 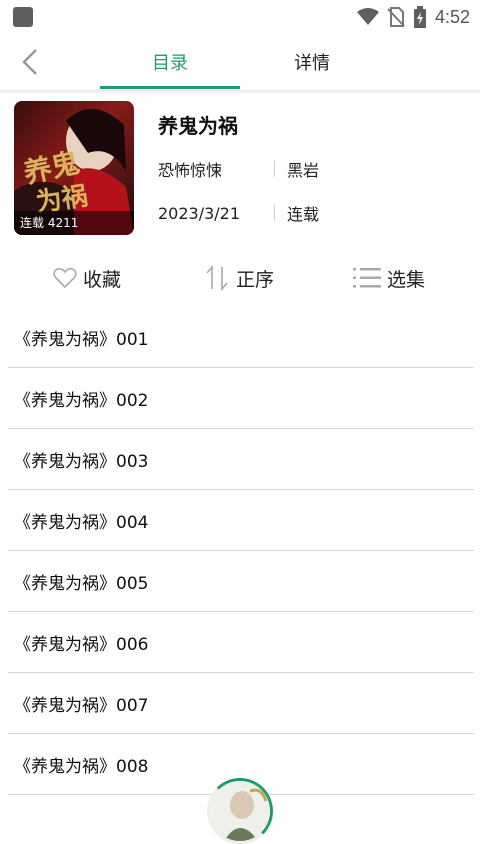 What do you see at coordinates (238, 169) in the screenshot?
I see `info-row-genre: 恐怖惊悚 黑岩` at bounding box center [238, 169].